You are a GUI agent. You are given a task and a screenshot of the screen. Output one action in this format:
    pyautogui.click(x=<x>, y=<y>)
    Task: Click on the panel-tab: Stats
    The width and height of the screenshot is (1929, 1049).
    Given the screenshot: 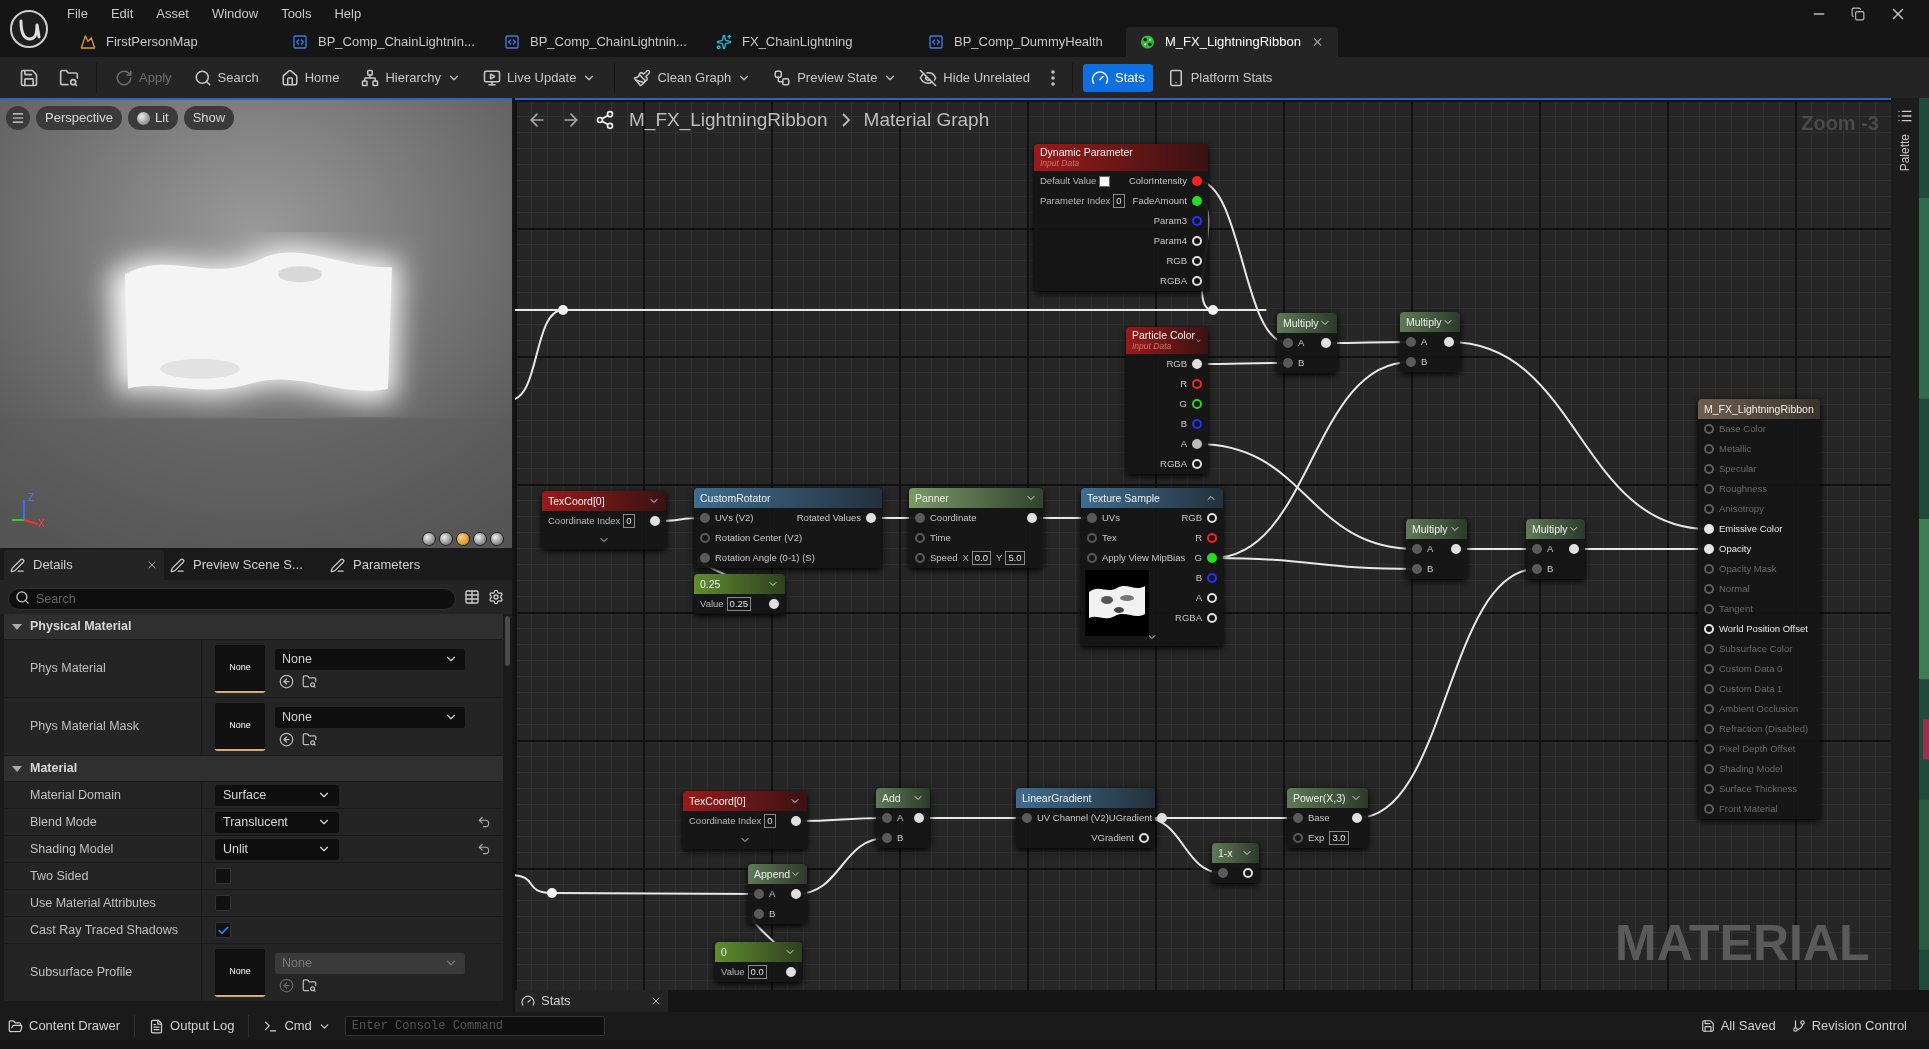 What is the action you would take?
    pyautogui.click(x=591, y=1001)
    